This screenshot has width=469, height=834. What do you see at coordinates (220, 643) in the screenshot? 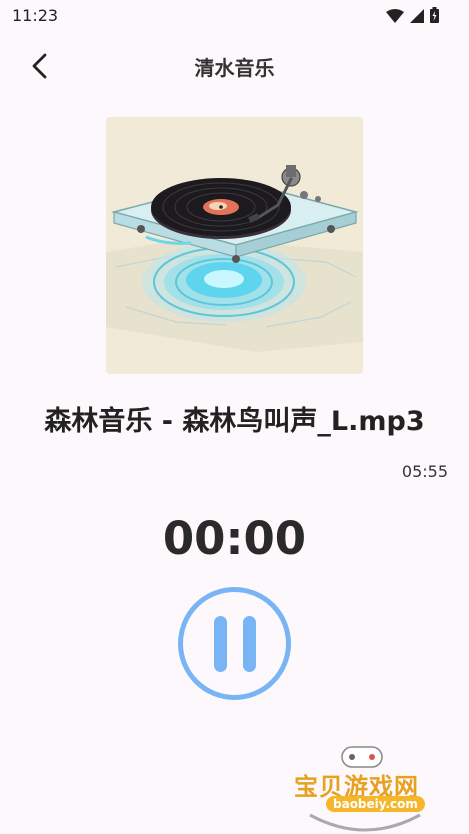
I see `pause-bar-left` at bounding box center [220, 643].